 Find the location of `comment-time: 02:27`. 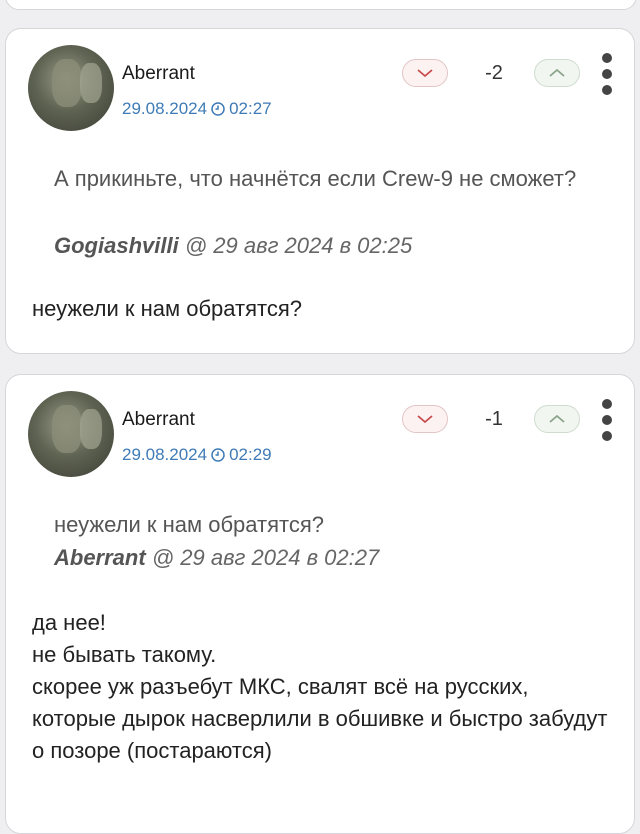

comment-time: 02:27 is located at coordinates (250, 108).